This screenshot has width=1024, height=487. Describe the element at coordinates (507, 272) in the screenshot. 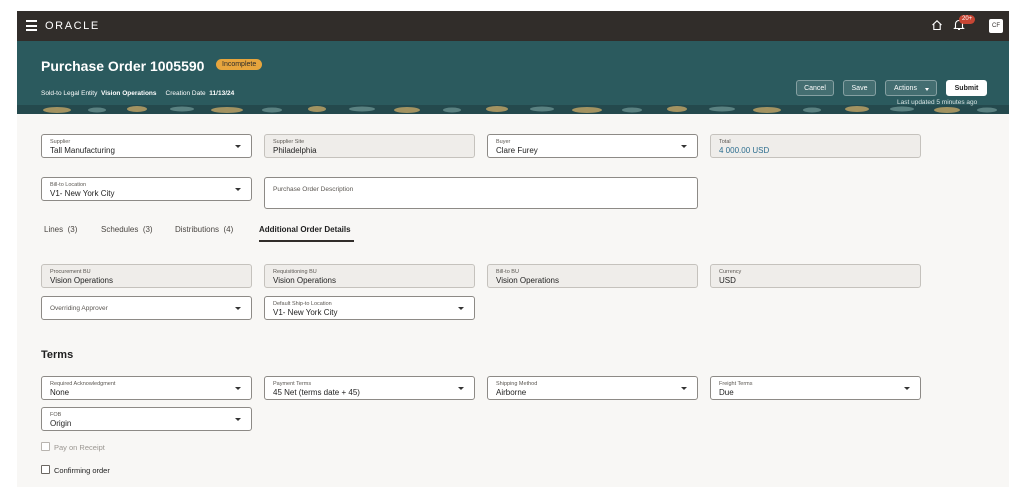

I see `bill-to-bu-label: Bill-to BU` at that location.